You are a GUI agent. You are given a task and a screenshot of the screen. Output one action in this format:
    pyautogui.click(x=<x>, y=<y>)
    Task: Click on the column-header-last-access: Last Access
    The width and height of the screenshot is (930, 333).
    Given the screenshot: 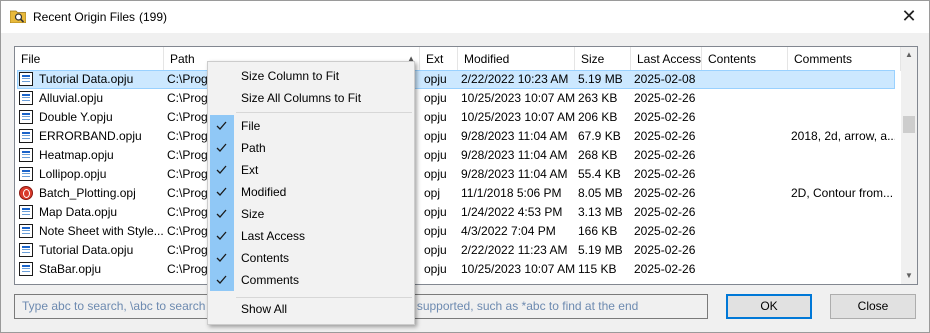 What is the action you would take?
    pyautogui.click(x=666, y=59)
    